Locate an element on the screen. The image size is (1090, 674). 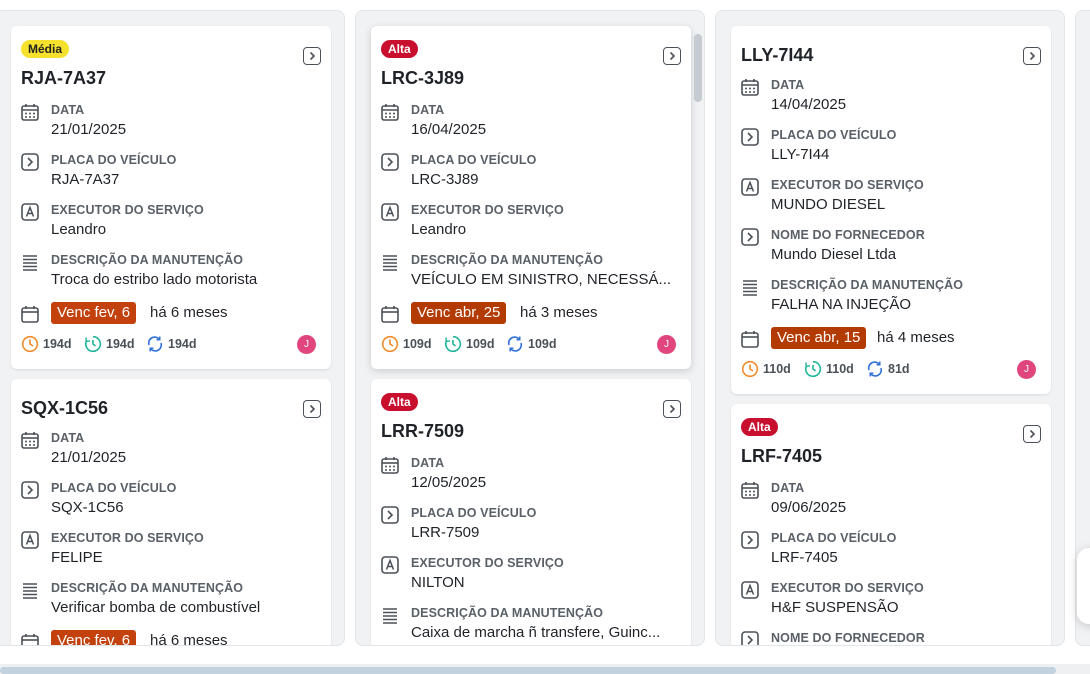
field-value: H&F SUSPENSÃO is located at coordinates (835, 607).